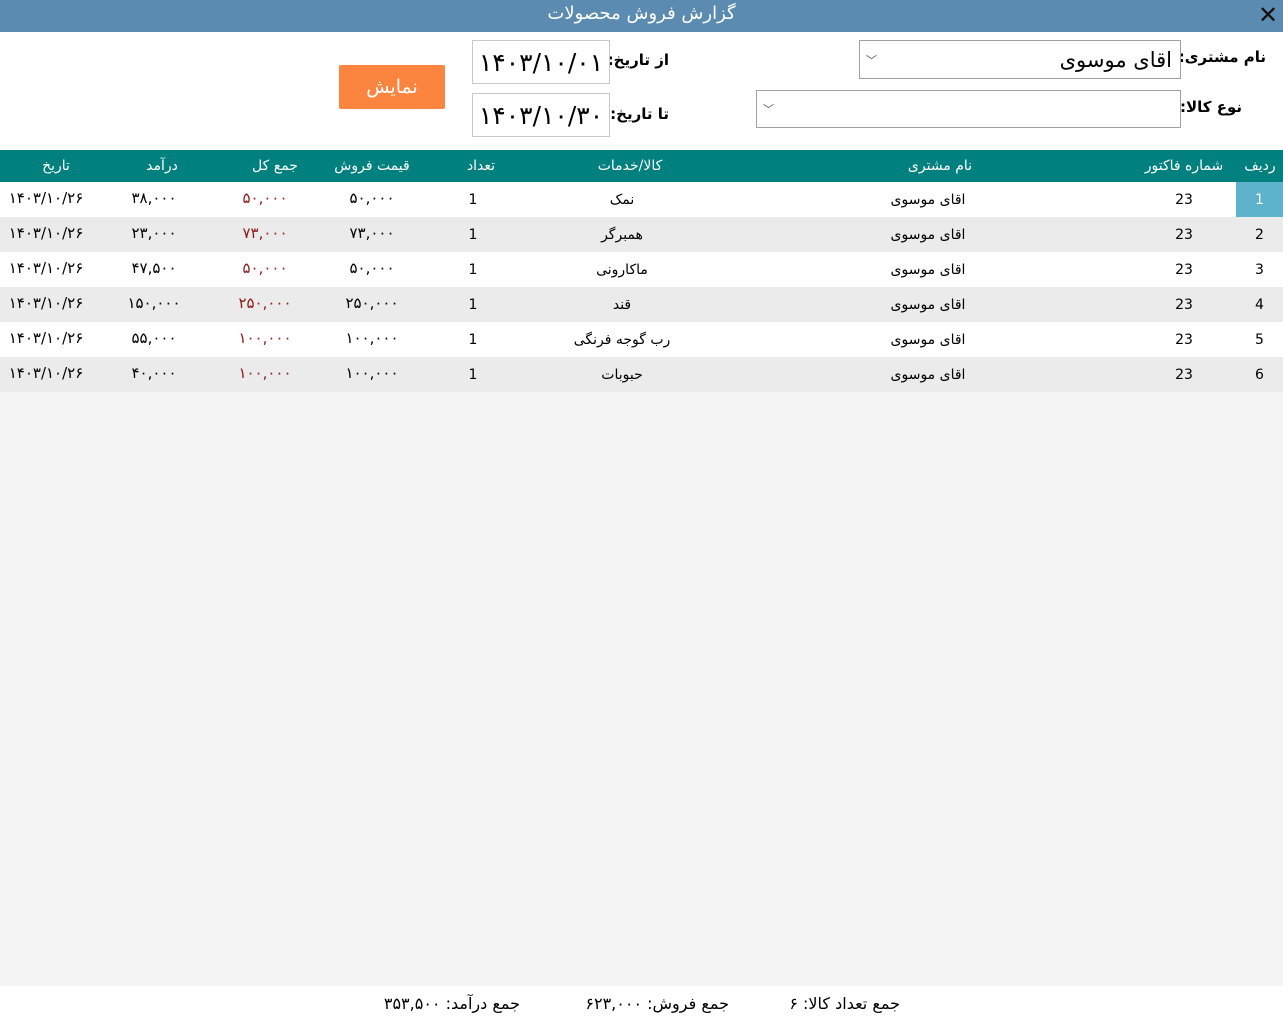 This screenshot has height=1025, width=1283. What do you see at coordinates (968, 109) in the screenshot?
I see `product-type-select: ﹀` at bounding box center [968, 109].